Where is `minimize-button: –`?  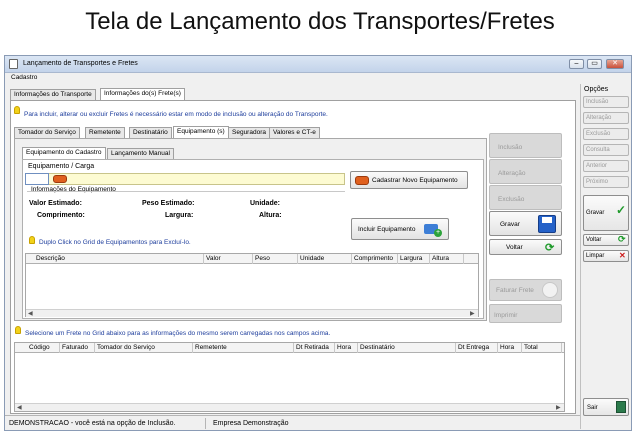
minimize-button: – is located at coordinates (576, 64).